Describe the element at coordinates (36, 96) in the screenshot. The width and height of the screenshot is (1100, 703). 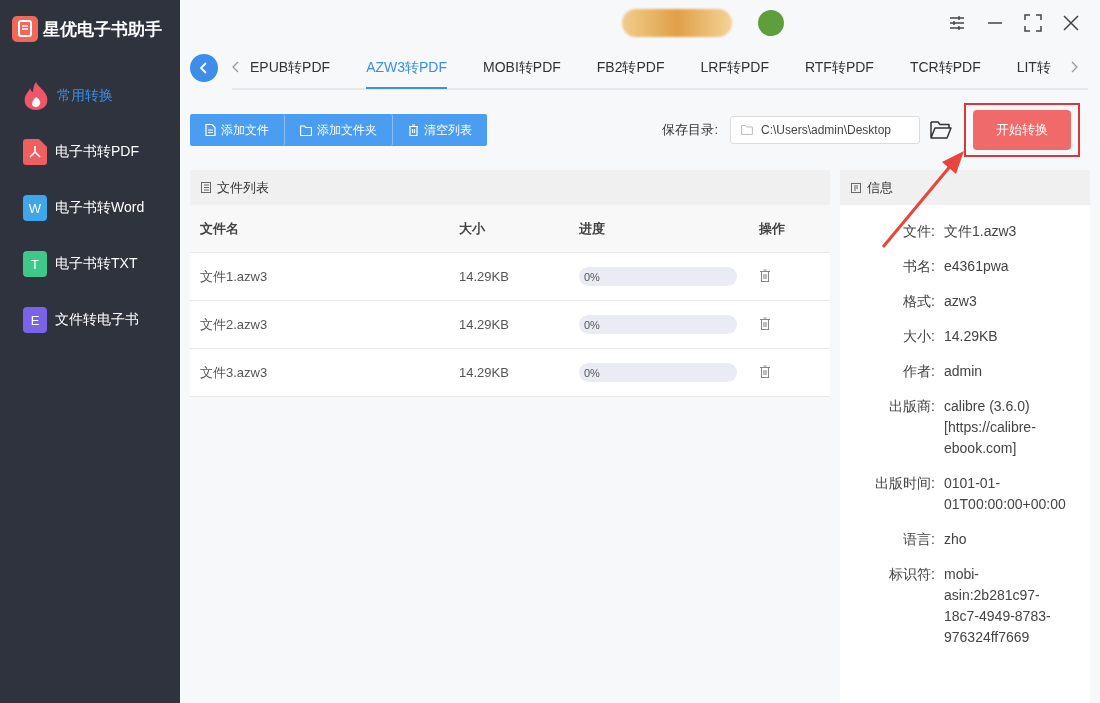
I see `flame-icon` at that location.